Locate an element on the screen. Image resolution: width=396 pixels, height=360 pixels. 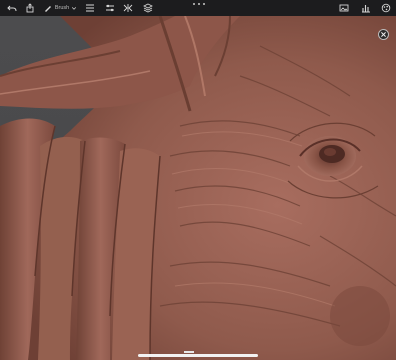
home-indicator is located at coordinates (198, 355).